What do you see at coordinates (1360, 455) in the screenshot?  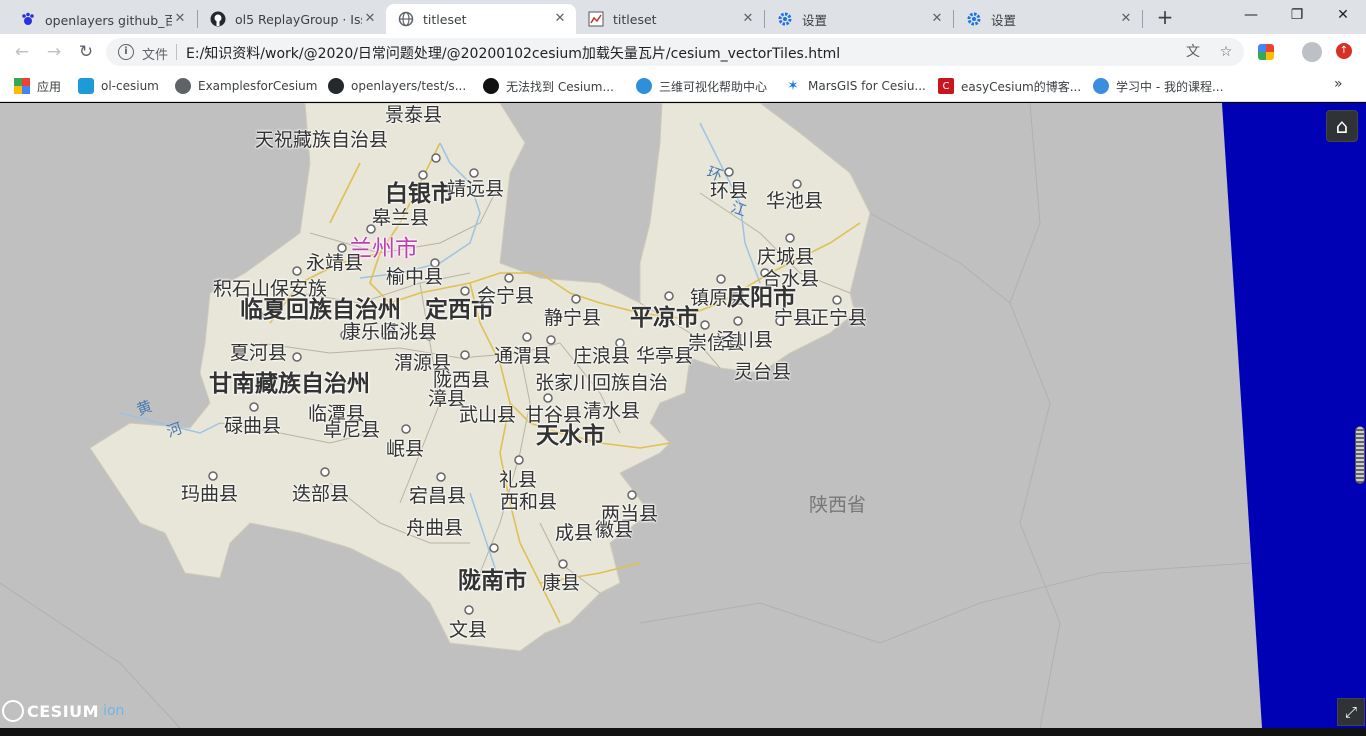 I see `scroll-grip` at bounding box center [1360, 455].